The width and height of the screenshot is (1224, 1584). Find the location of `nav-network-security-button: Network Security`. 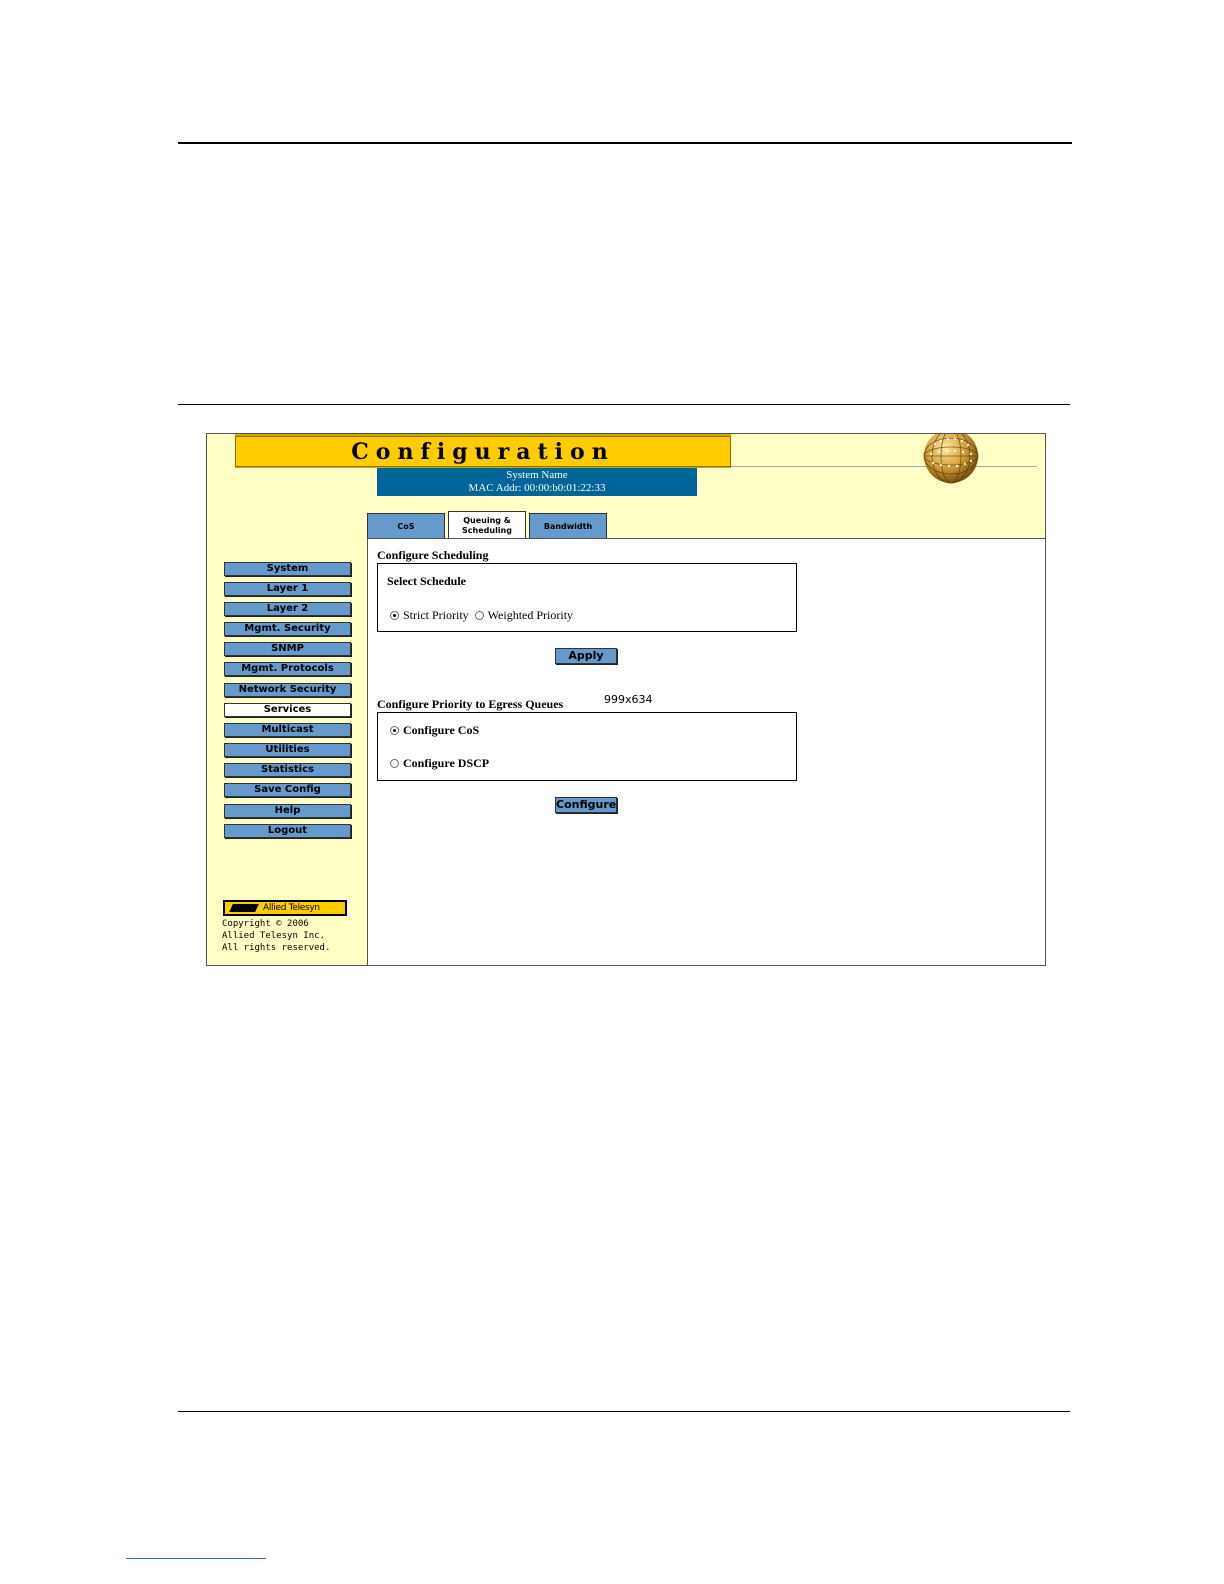

nav-network-security-button: Network Security is located at coordinates (287, 690).